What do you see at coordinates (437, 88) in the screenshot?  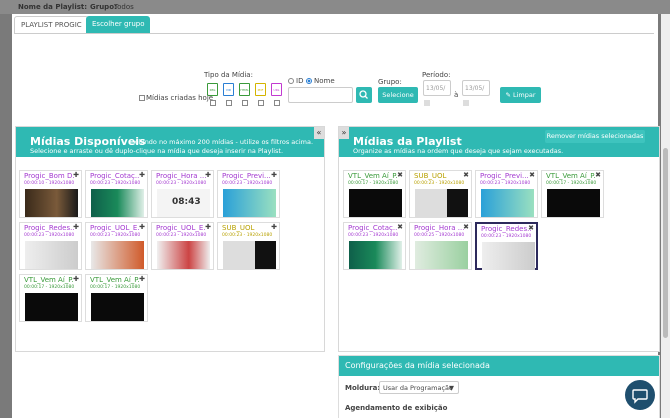 I see `date-from-input: 13/05/` at bounding box center [437, 88].